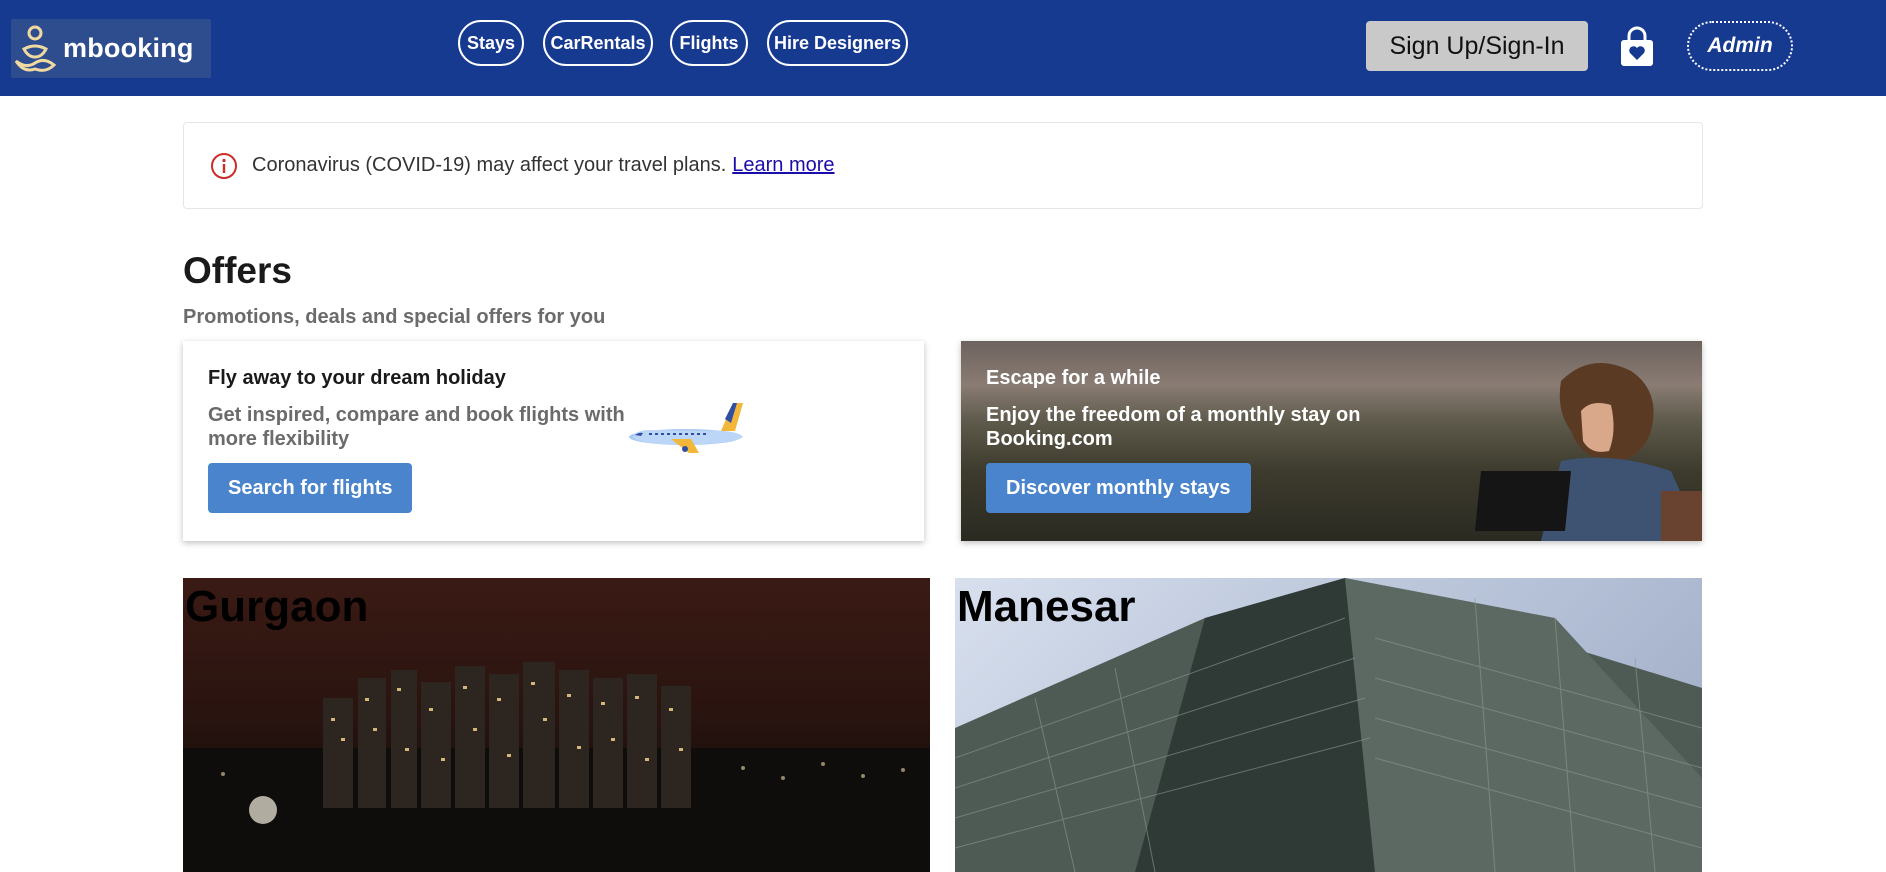  What do you see at coordinates (1477, 46) in the screenshot?
I see `signin-button: Sign Up/Sign-In` at bounding box center [1477, 46].